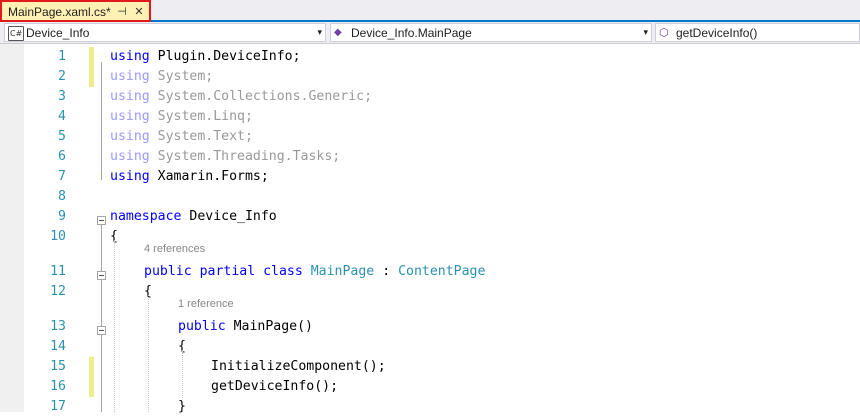 Image resolution: width=860 pixels, height=417 pixels. I want to click on tab-mainpage-xaml-cs: MainPage.xaml.cs* ⊣ ✕, so click(75, 11).